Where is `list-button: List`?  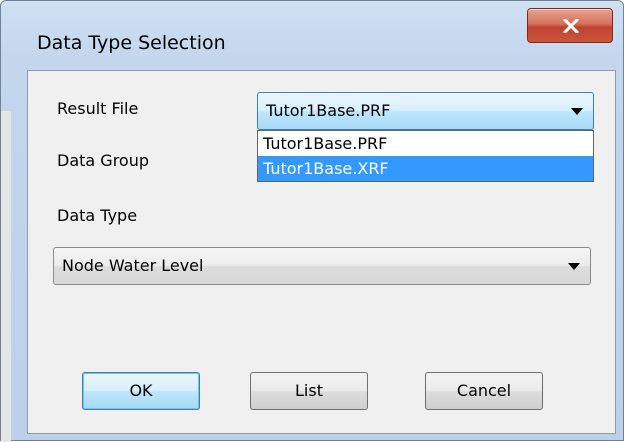 list-button: List is located at coordinates (309, 391).